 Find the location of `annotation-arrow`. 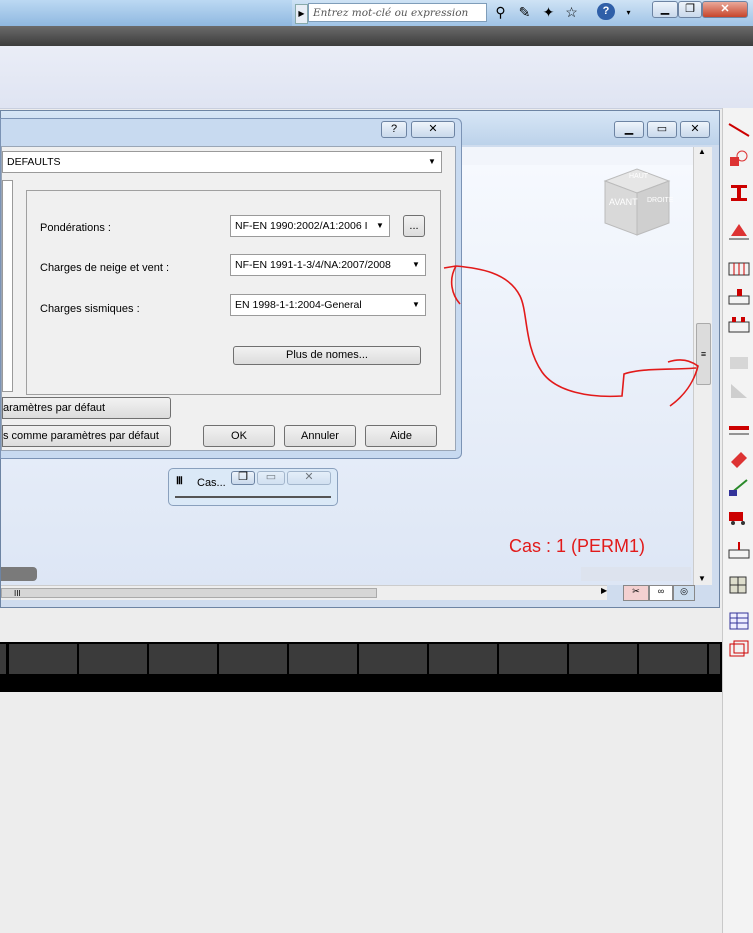

annotation-arrow is located at coordinates (571, 336).